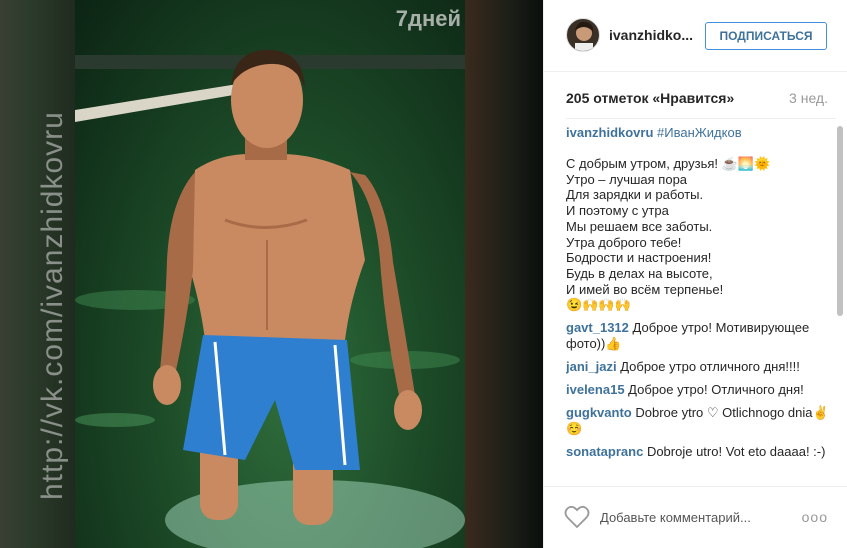  Describe the element at coordinates (650, 98) in the screenshot. I see `likes-count: 205 отметок «Нравится»` at that location.